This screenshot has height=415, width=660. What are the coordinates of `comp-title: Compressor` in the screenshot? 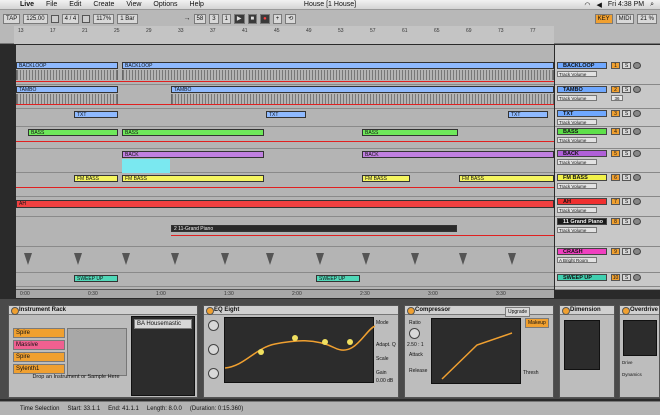 It's located at (479, 310).